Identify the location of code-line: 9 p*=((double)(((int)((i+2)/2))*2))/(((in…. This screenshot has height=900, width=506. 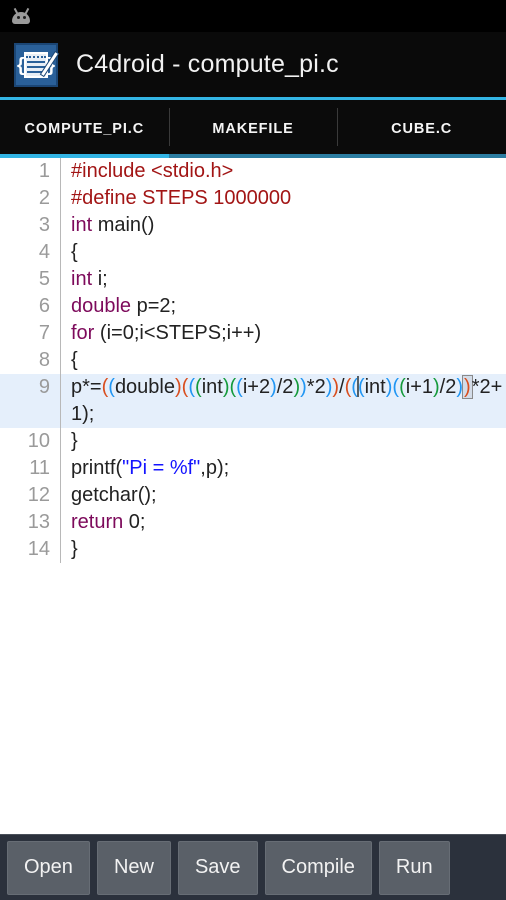
(253, 401).